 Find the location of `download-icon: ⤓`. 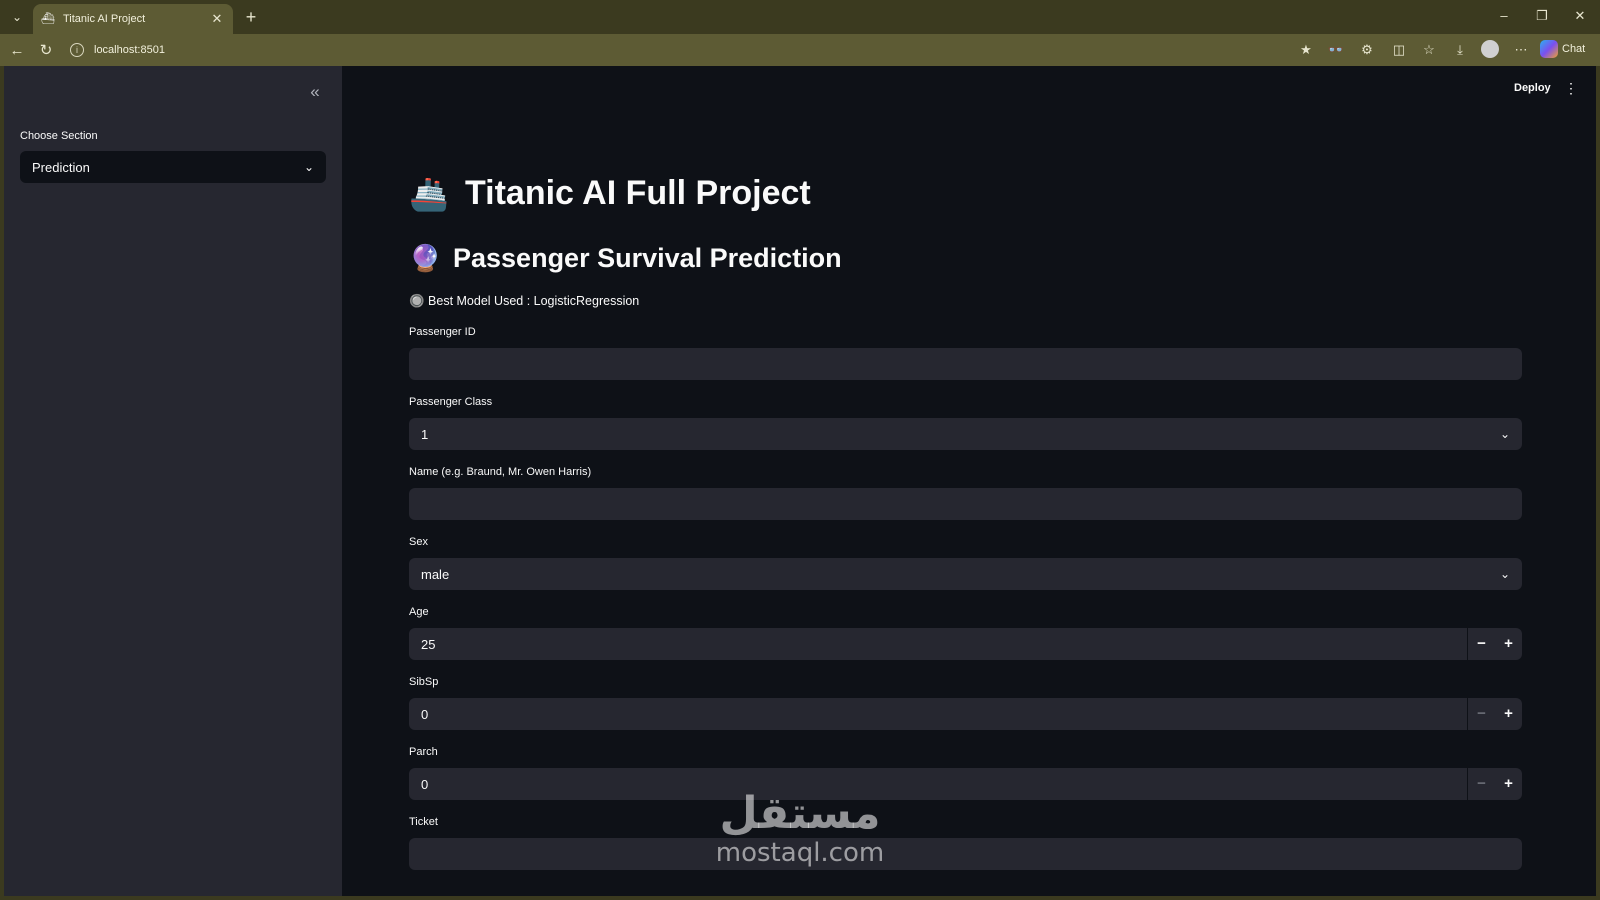

download-icon: ⤓ is located at coordinates (1460, 50).